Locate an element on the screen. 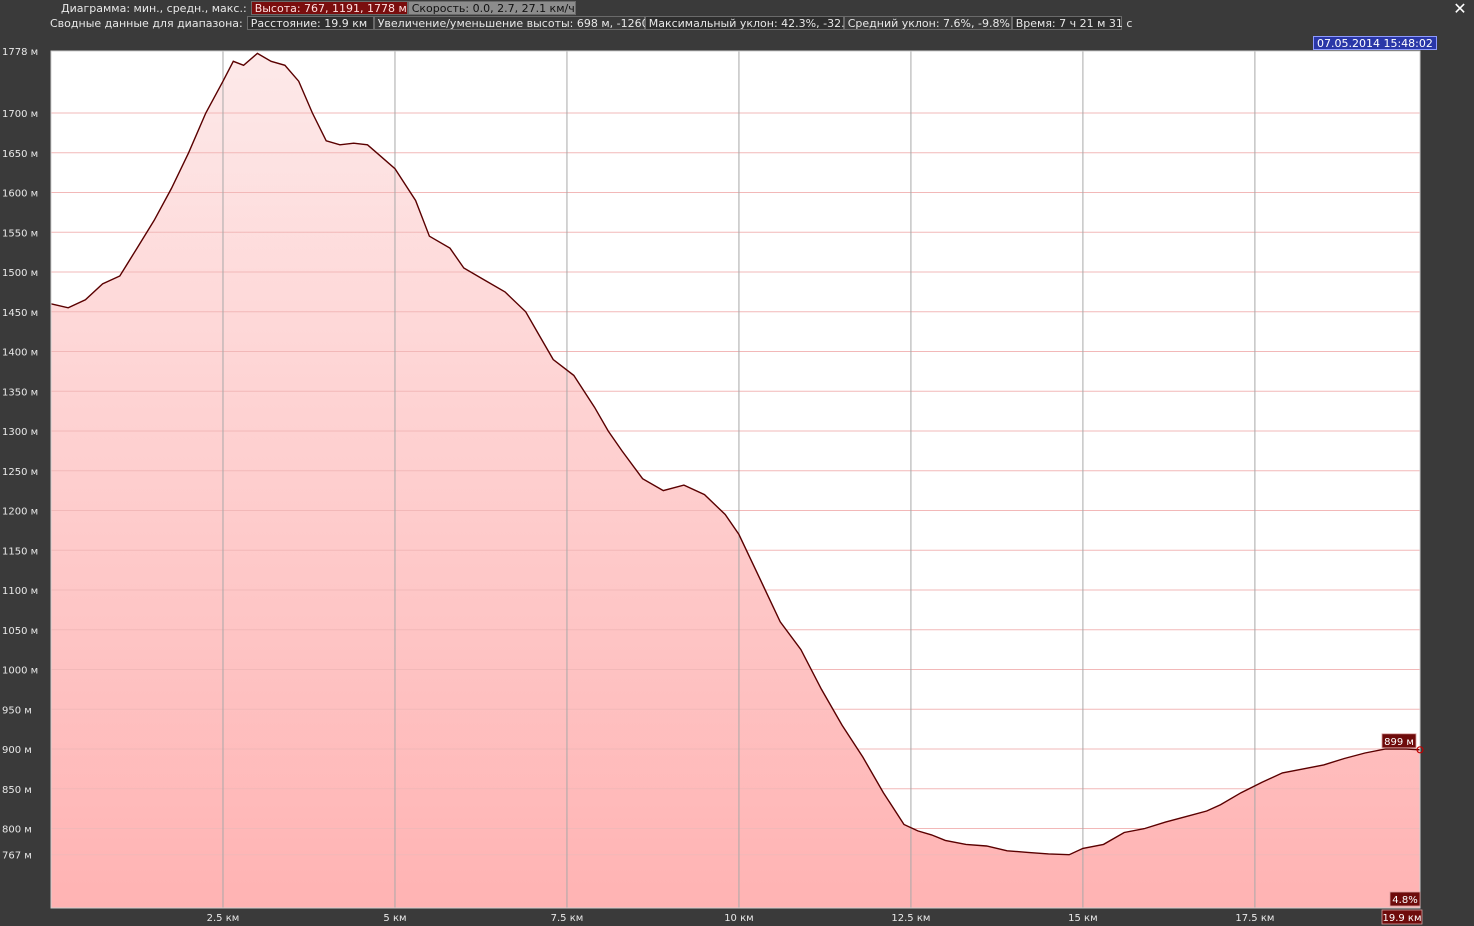 Image resolution: width=1474 pixels, height=926 pixels. x-tick-label: 12.5 км is located at coordinates (910, 918).